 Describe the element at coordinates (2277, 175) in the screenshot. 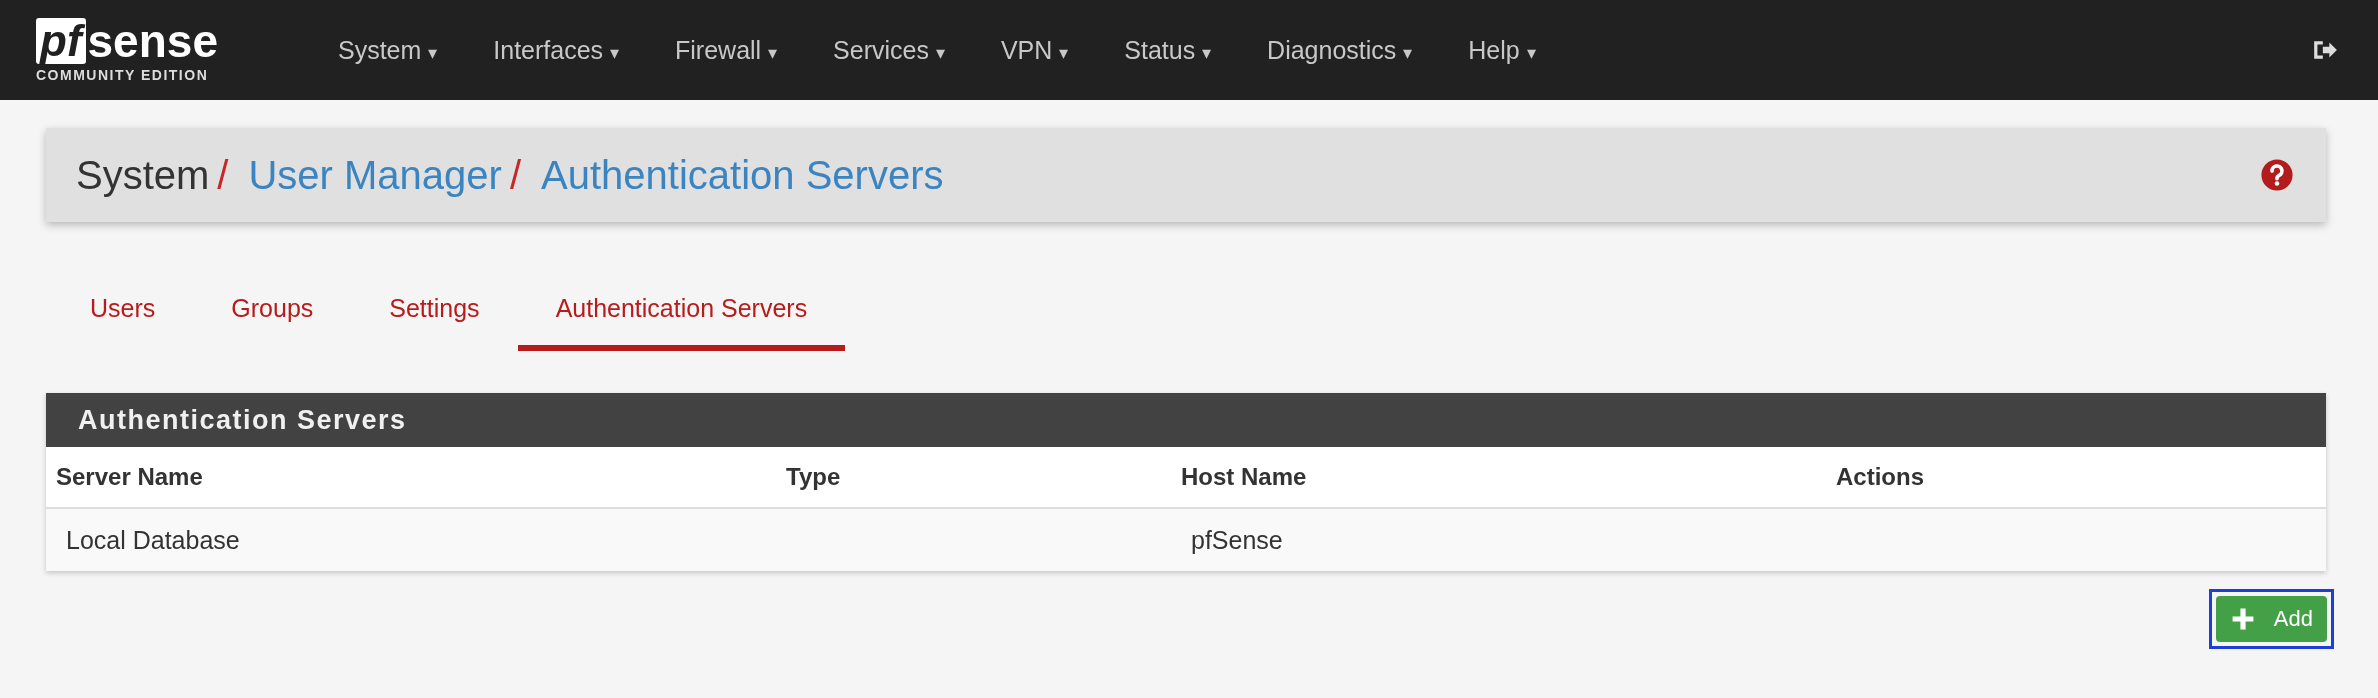

I see `help-icon` at that location.